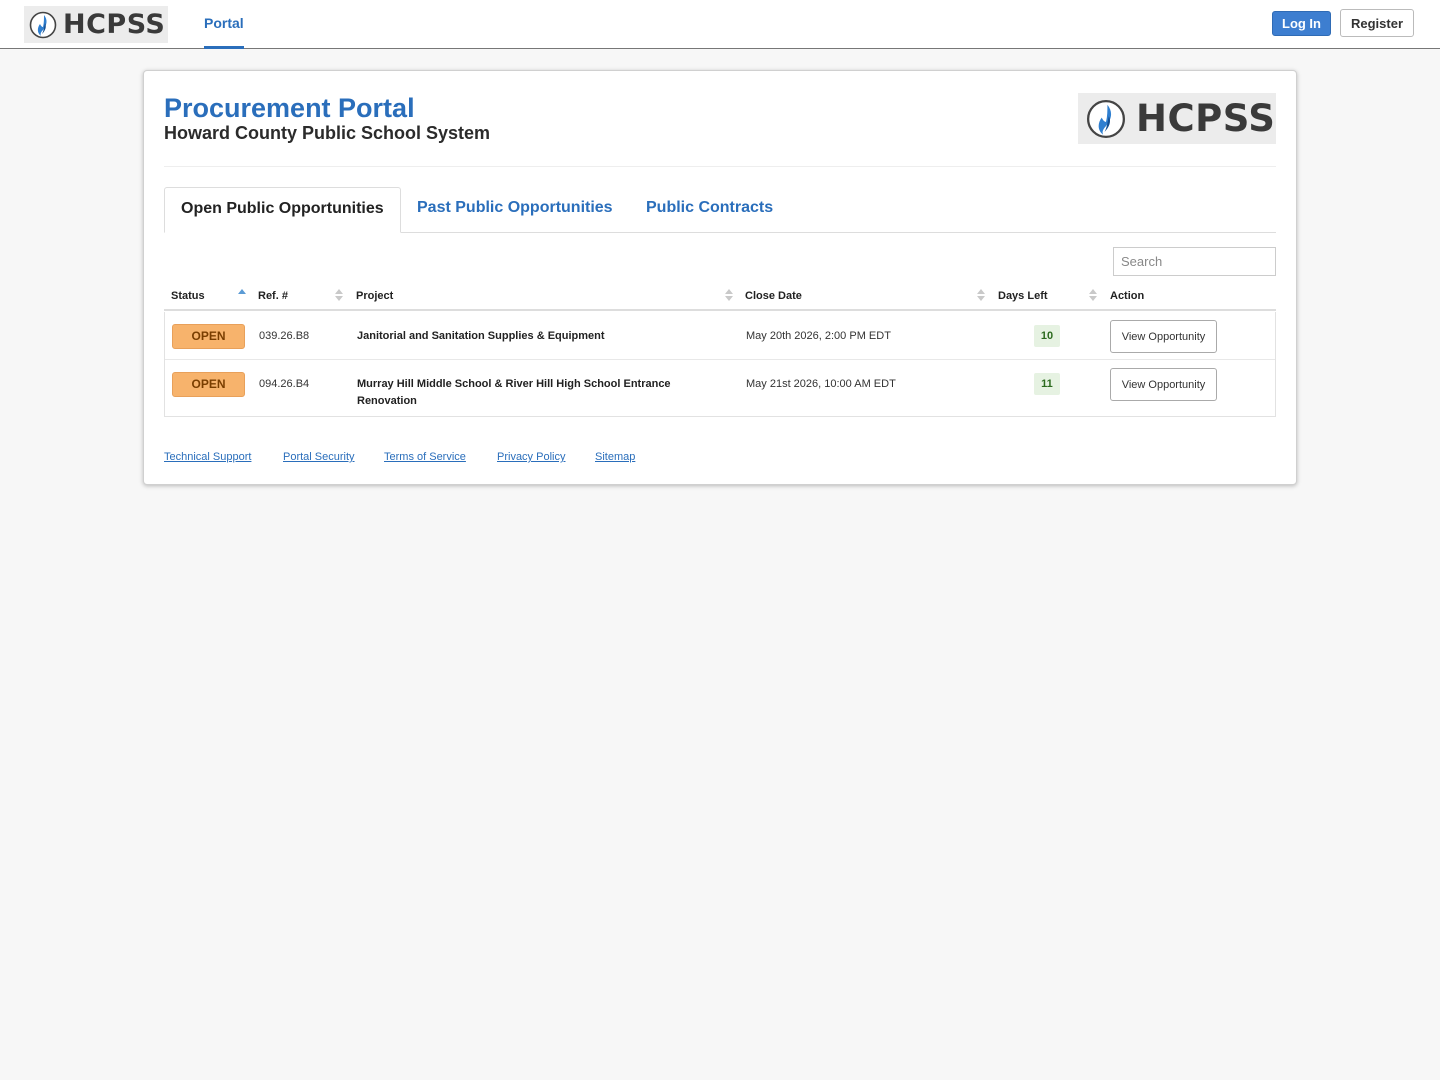 This screenshot has height=1080, width=1440. What do you see at coordinates (1194, 261) in the screenshot?
I see `search-input` at bounding box center [1194, 261].